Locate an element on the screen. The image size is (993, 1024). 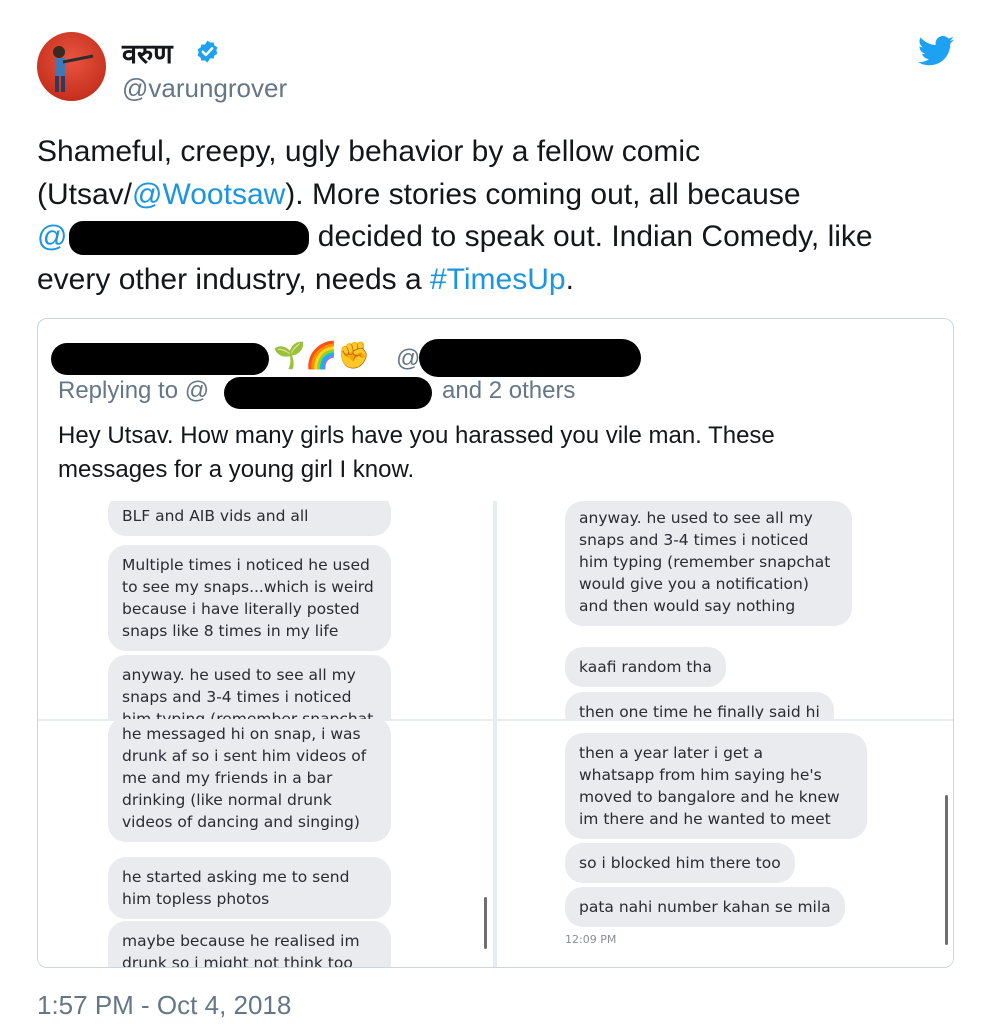
chat-line: pata nahi number kahan se mila is located at coordinates (705, 907).